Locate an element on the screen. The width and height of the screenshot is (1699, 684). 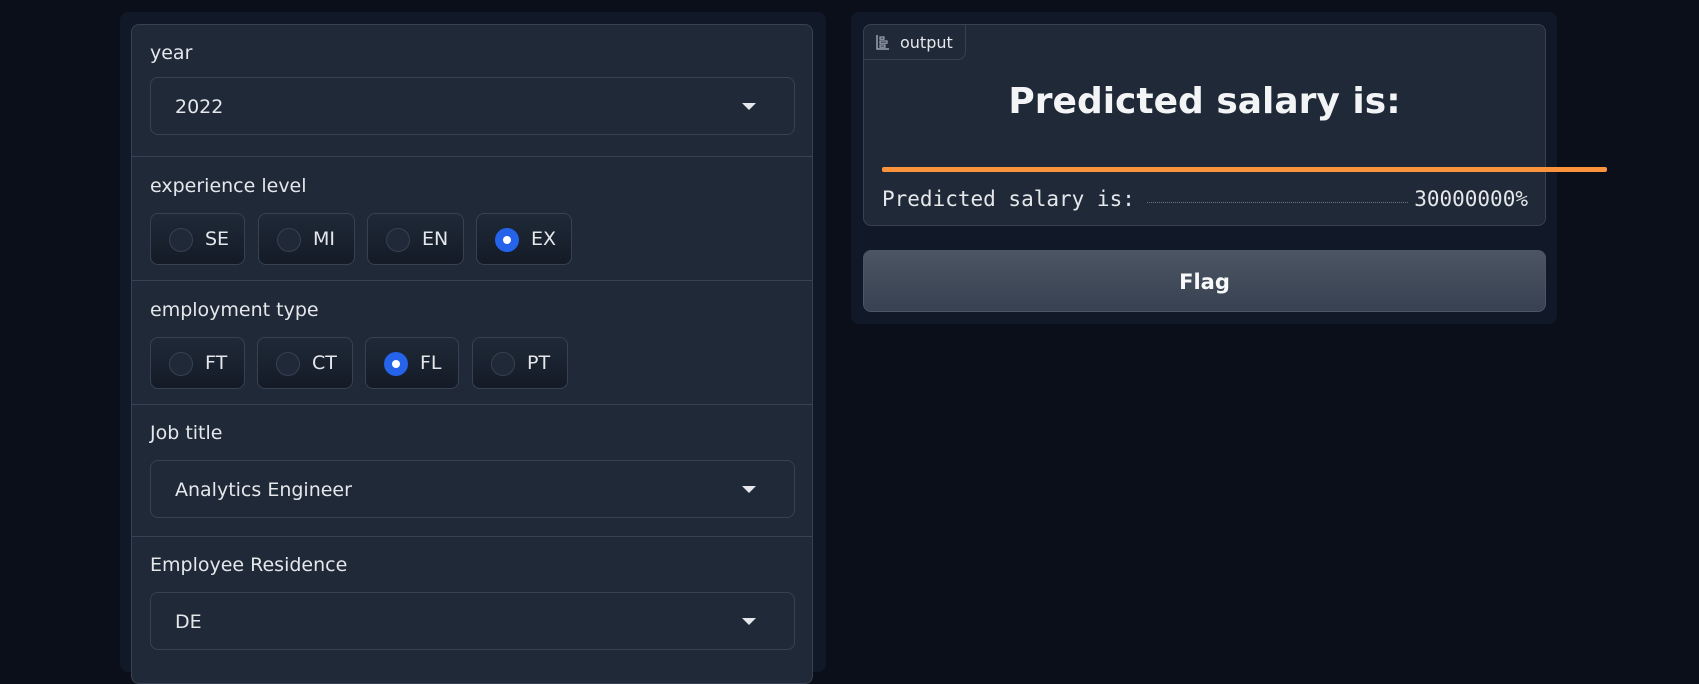
flag-button: Flag is located at coordinates (1204, 281).